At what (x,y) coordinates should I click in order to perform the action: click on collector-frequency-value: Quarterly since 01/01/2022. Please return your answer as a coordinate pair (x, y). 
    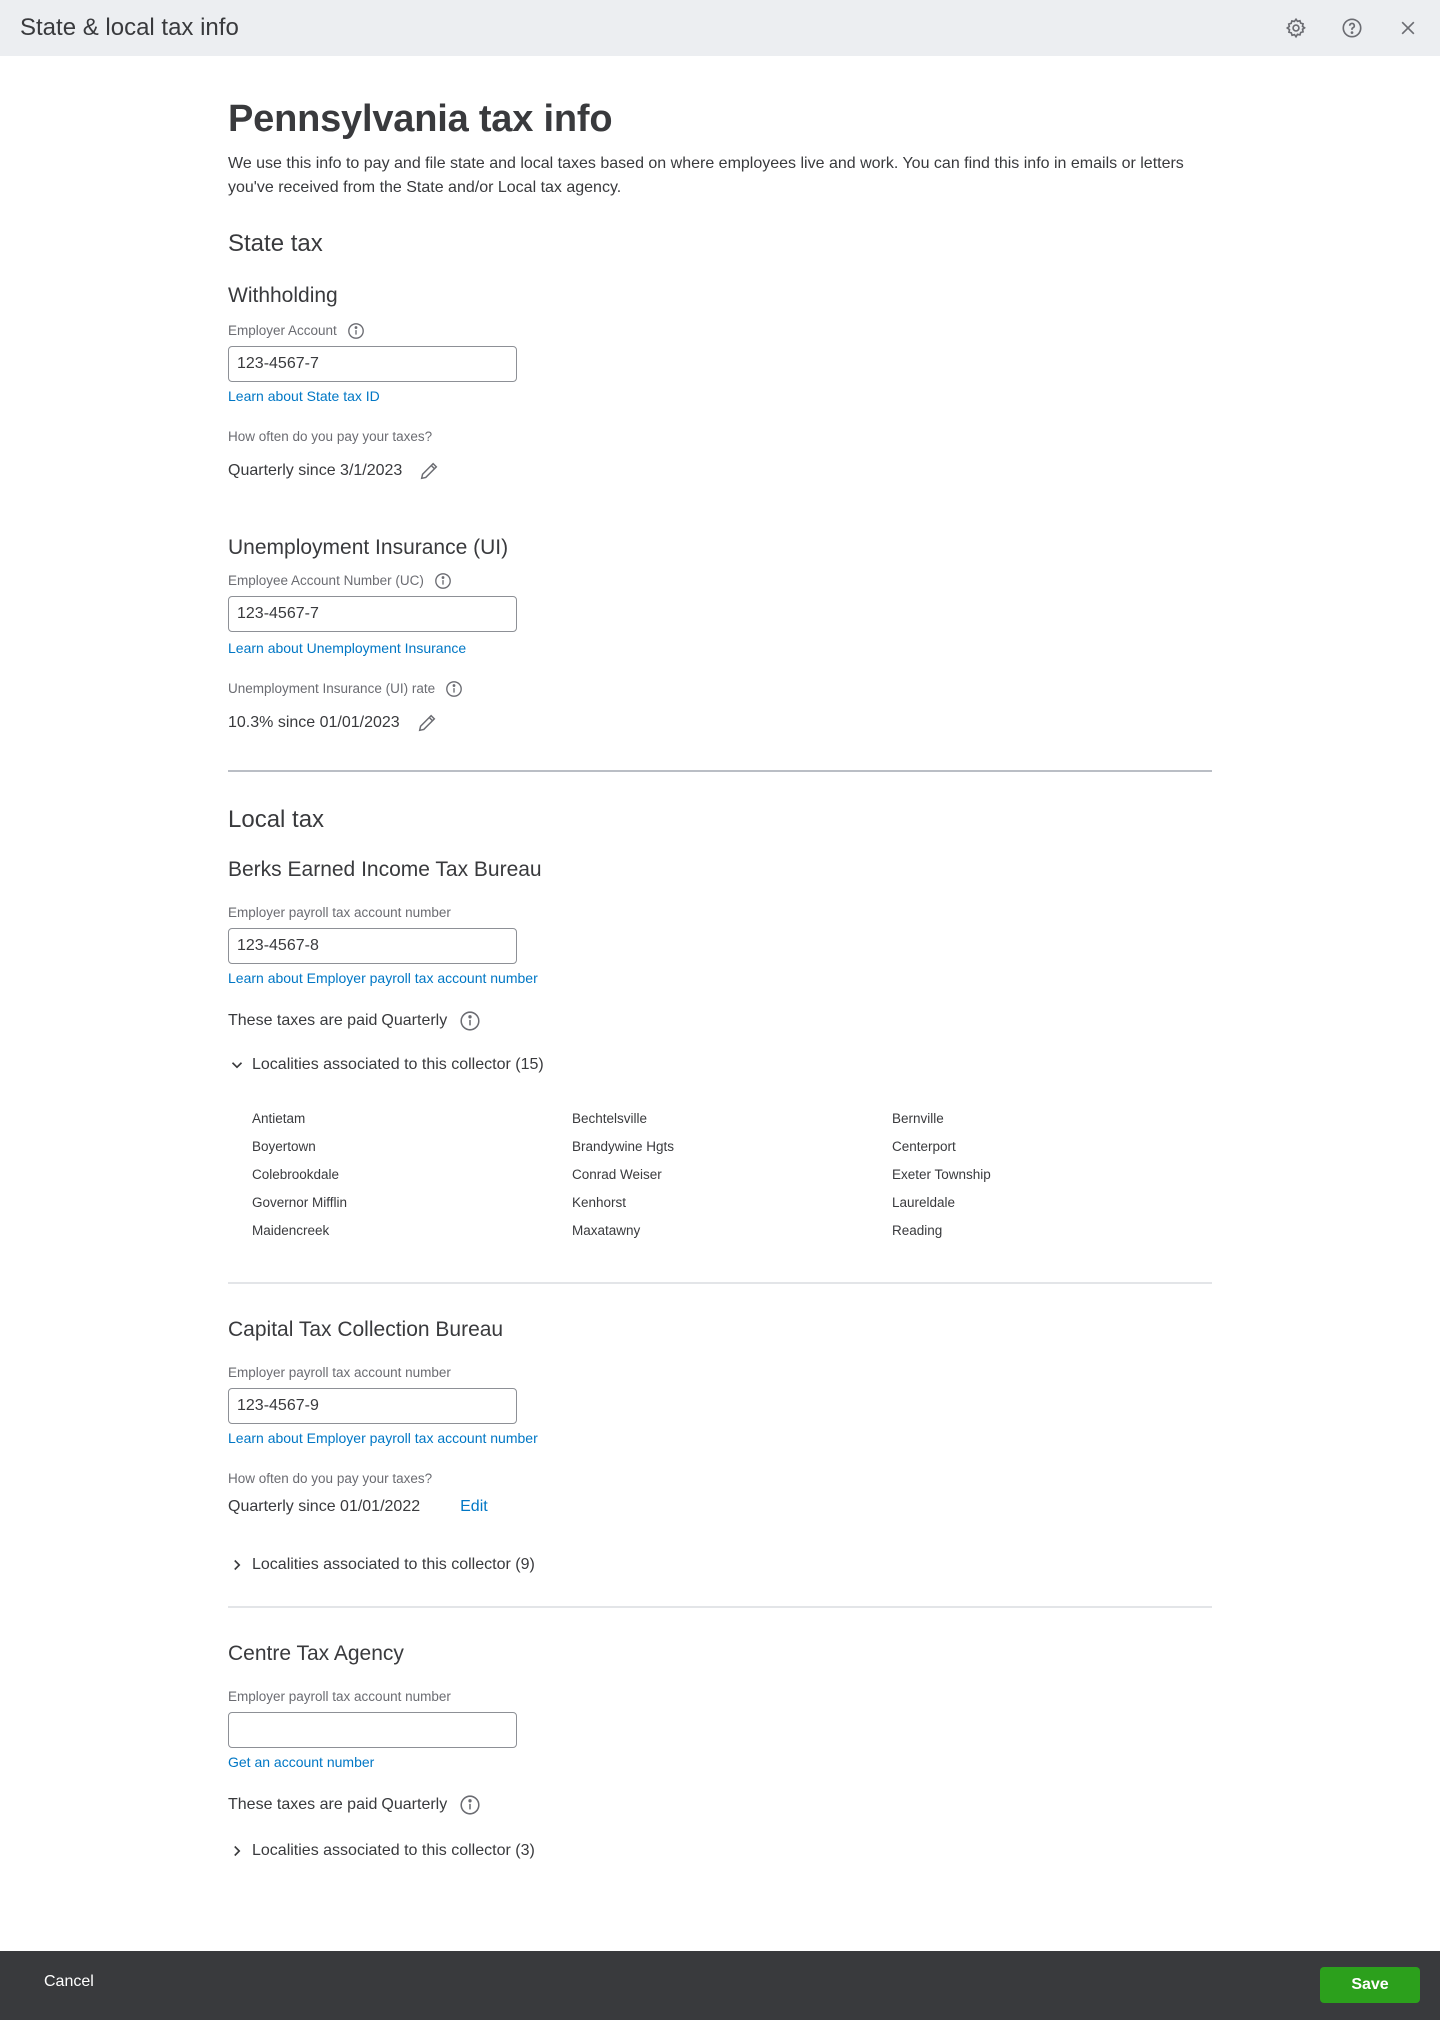
    Looking at the image, I should click on (324, 1506).